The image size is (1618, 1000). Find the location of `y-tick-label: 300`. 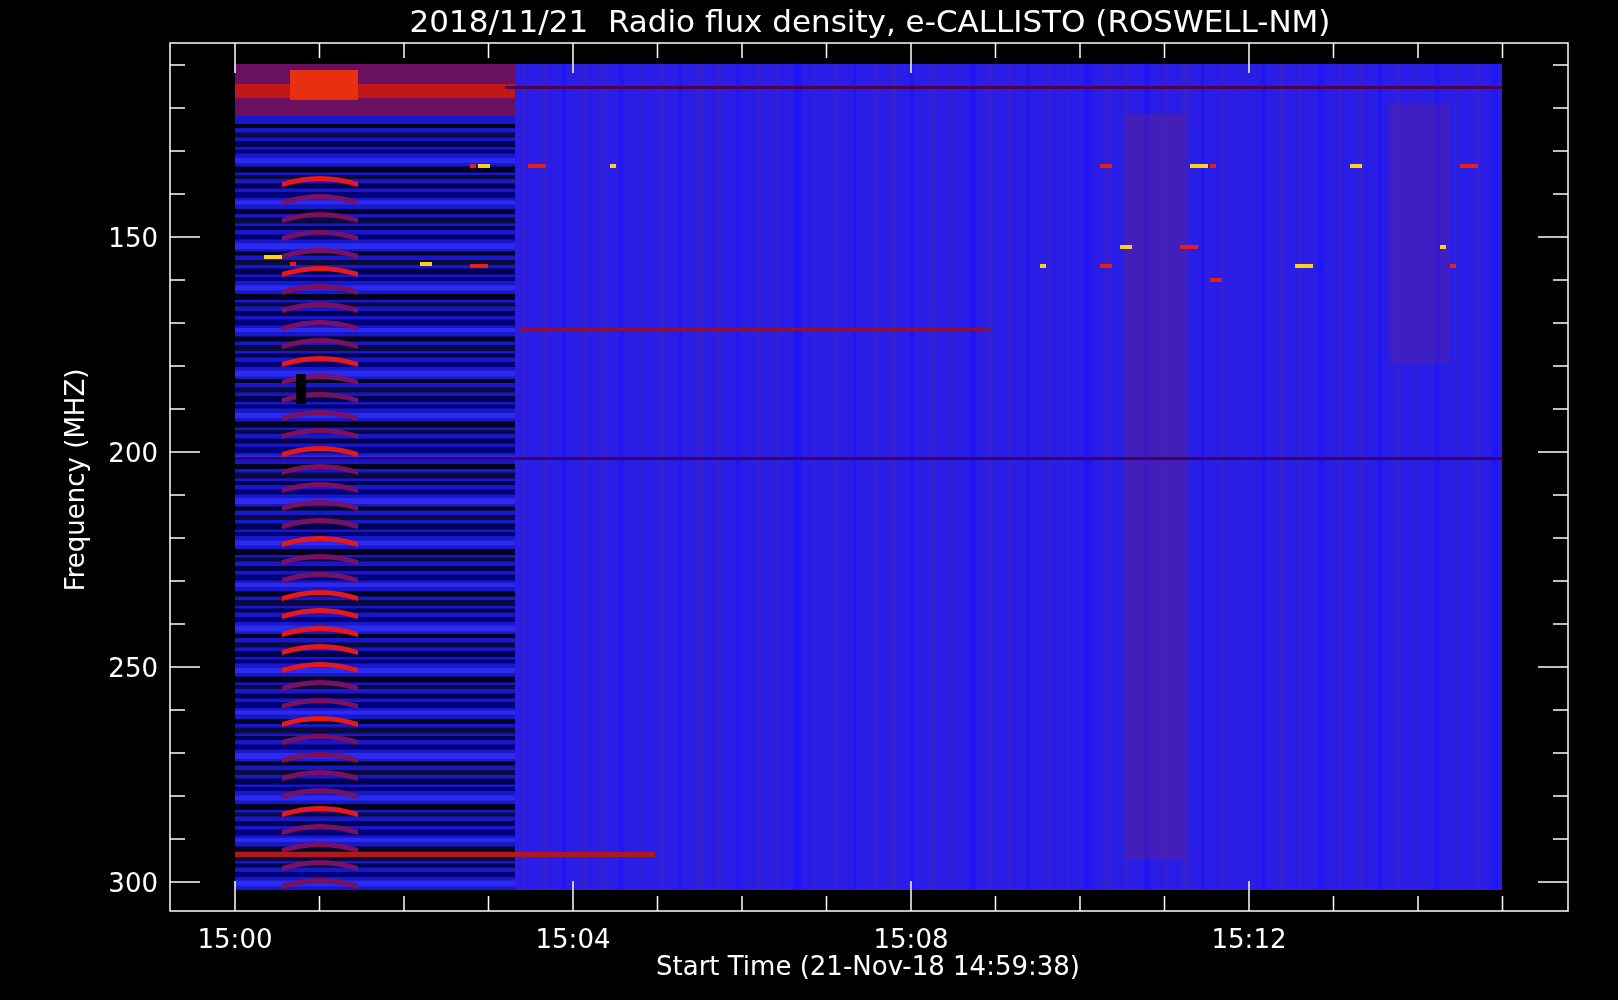

y-tick-label: 300 is located at coordinates (133, 883).